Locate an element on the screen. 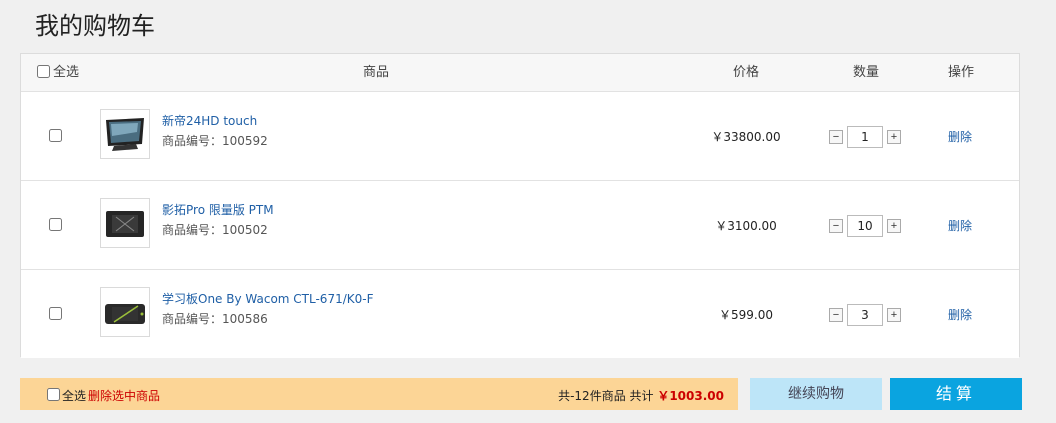 Image resolution: width=1056 pixels, height=423 pixels. product-price: ￥3100.00 is located at coordinates (746, 226).